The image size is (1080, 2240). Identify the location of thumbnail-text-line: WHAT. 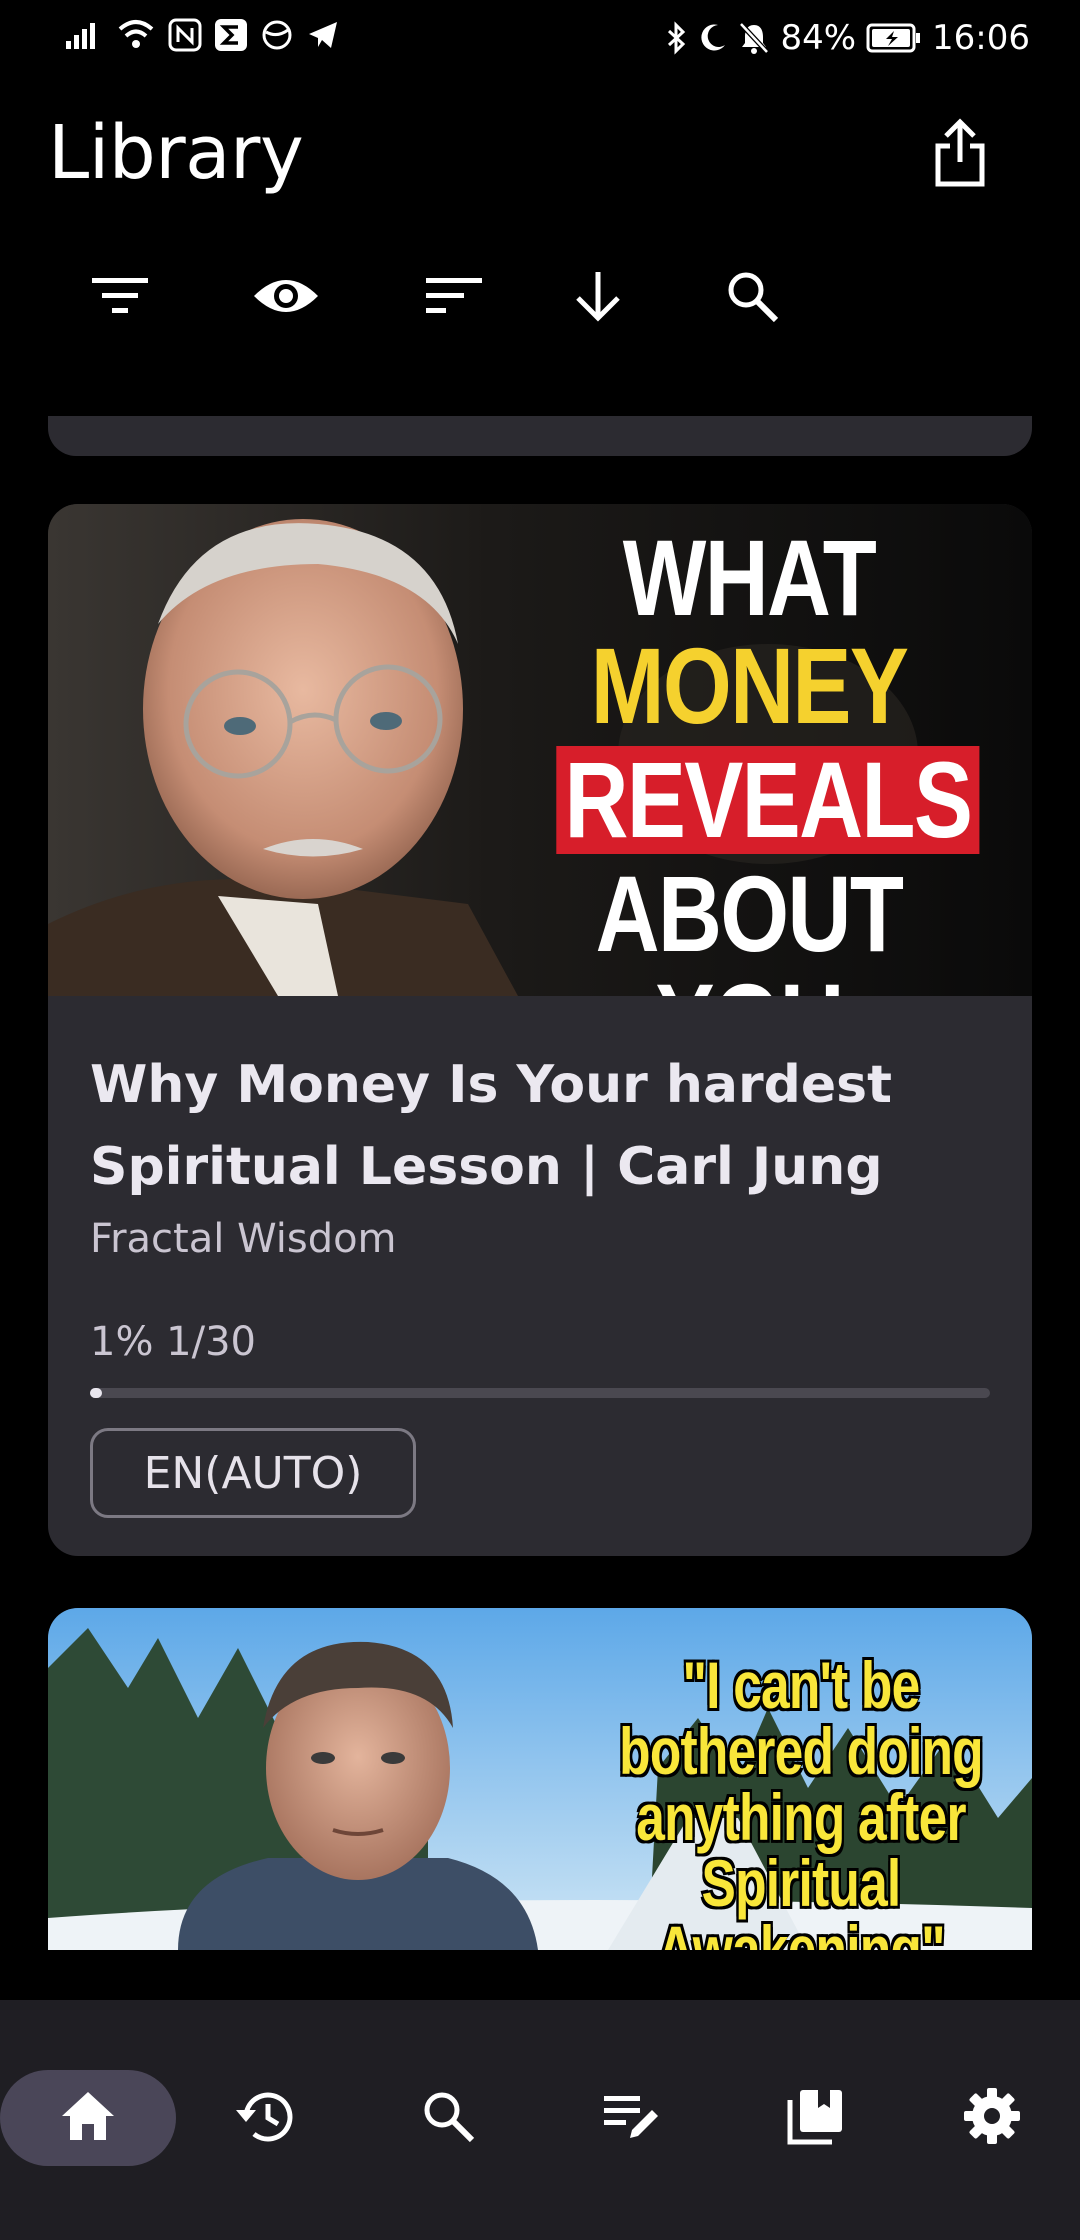
(749, 577).